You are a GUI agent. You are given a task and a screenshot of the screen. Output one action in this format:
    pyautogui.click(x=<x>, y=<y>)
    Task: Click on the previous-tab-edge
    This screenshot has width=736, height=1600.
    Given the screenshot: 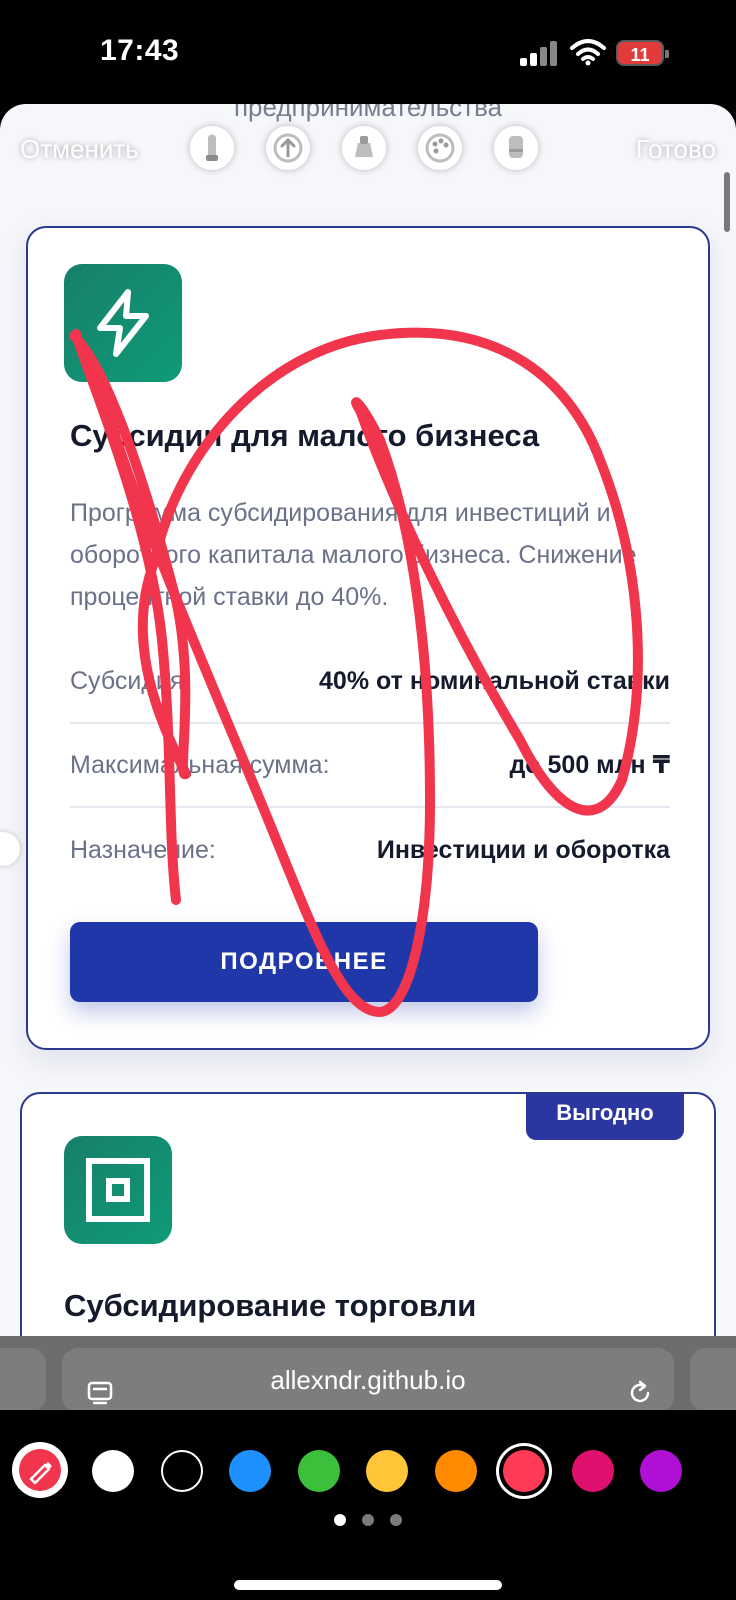 What is the action you would take?
    pyautogui.click(x=23, y=1380)
    